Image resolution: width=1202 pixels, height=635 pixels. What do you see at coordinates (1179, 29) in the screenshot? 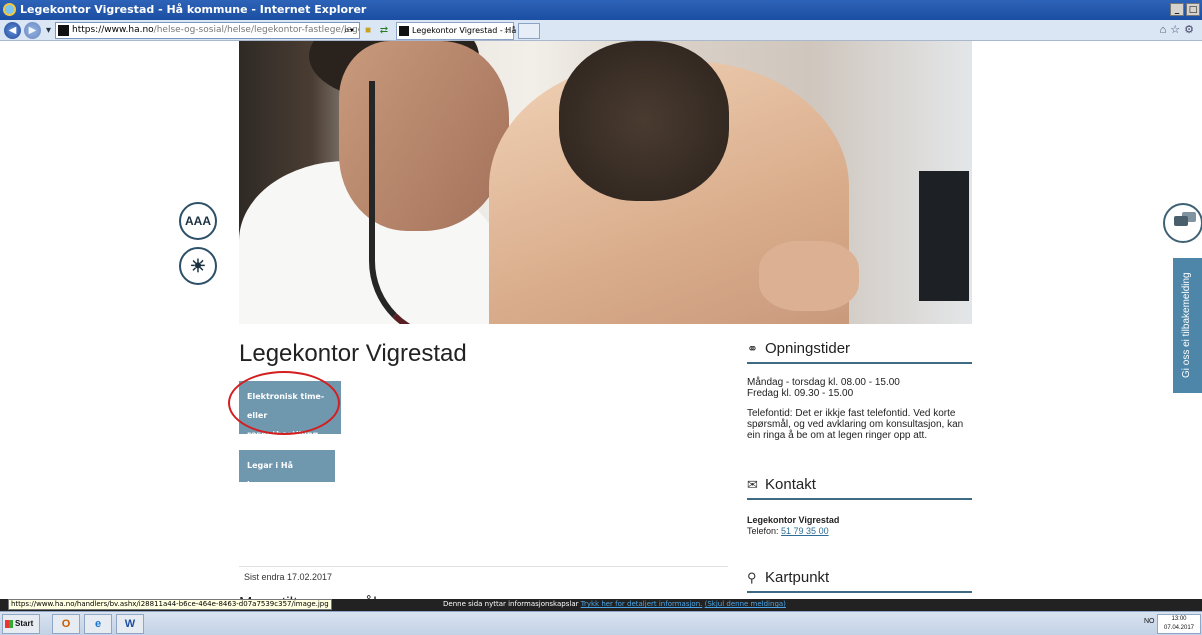
I see `home-favorites-settings-icons: ⌂☆⚙` at bounding box center [1179, 29].